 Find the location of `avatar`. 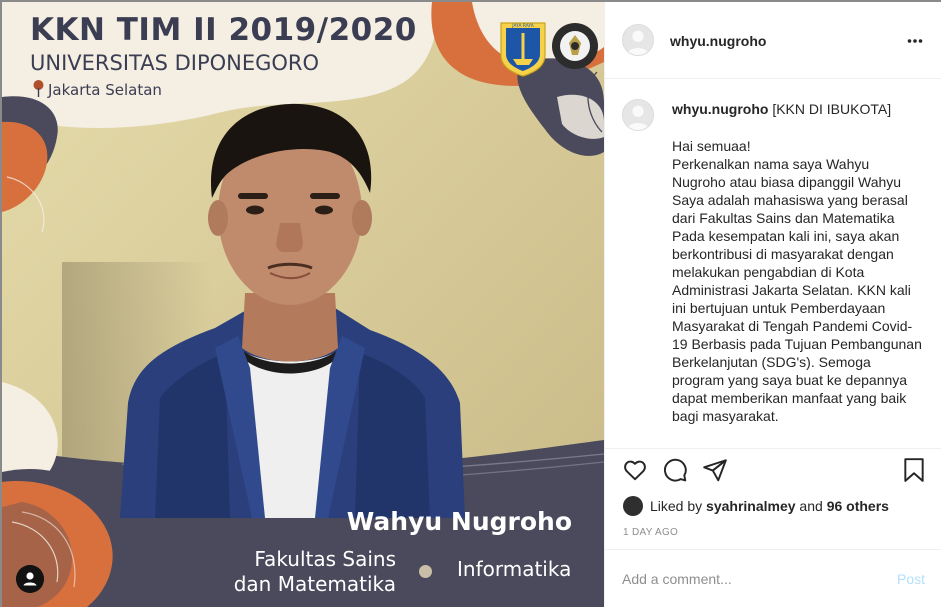

avatar is located at coordinates (638, 40).